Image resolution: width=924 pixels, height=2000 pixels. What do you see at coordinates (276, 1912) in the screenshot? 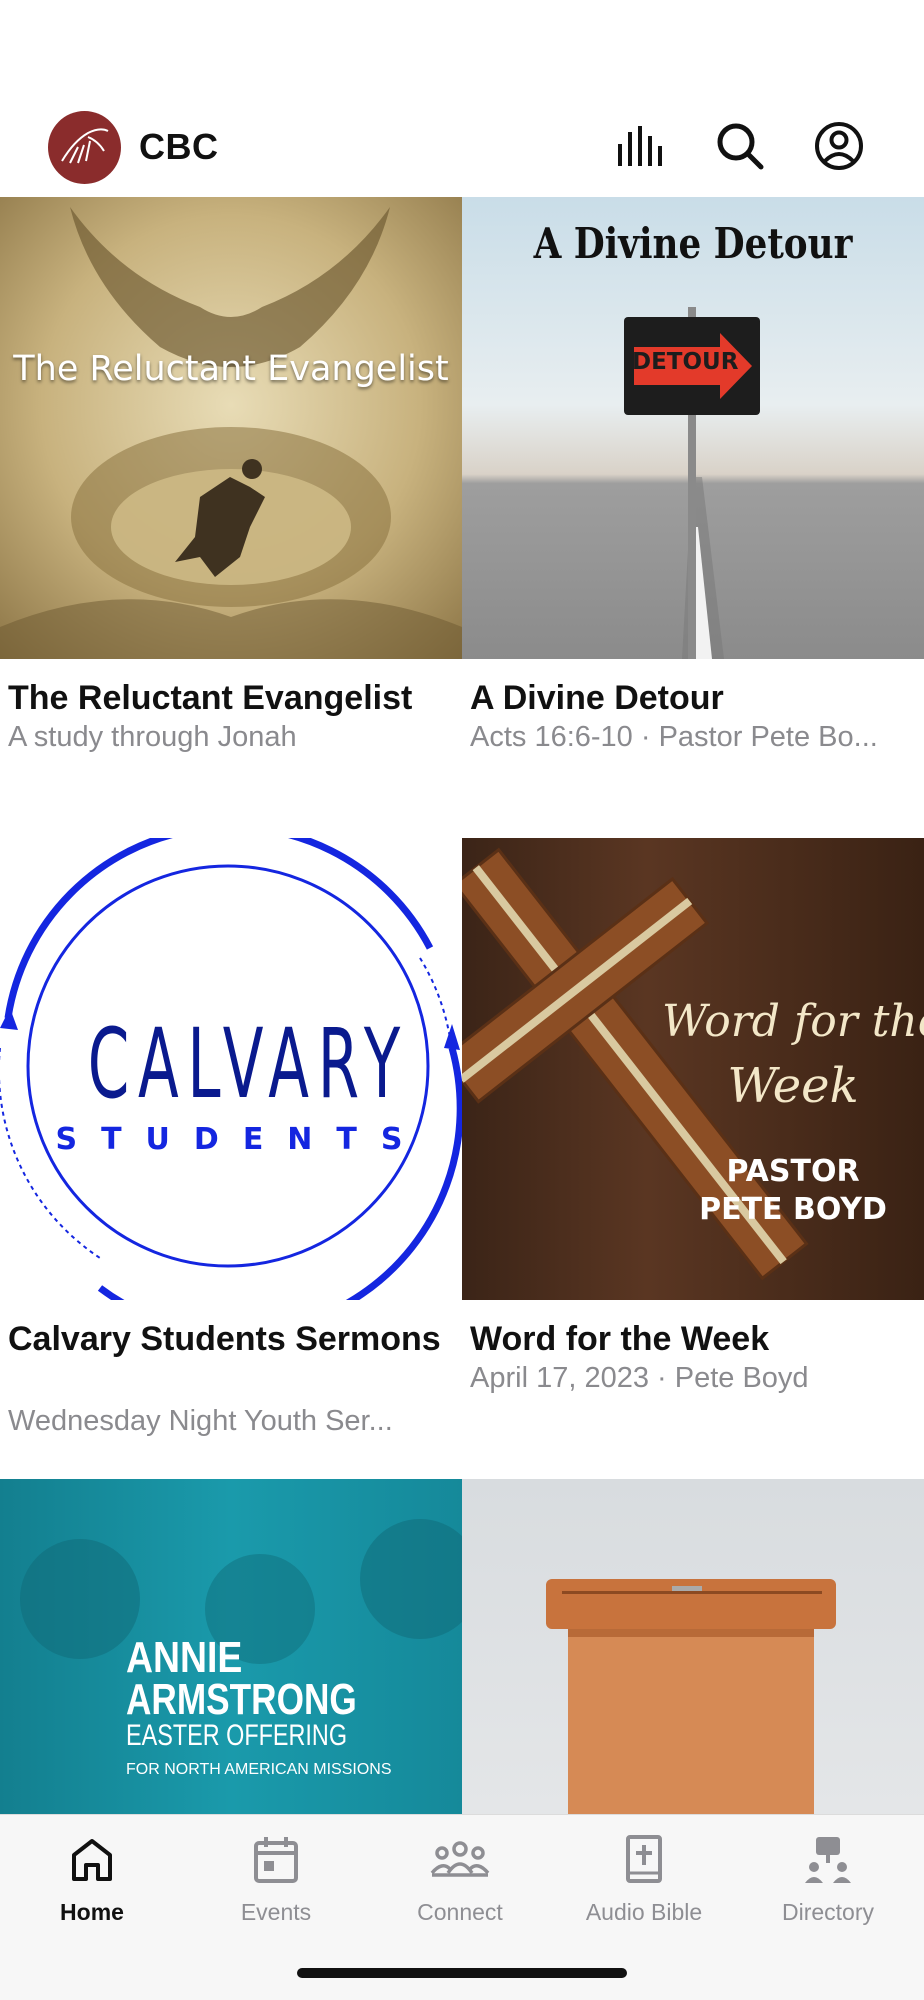
I see `tab-label: Events` at bounding box center [276, 1912].